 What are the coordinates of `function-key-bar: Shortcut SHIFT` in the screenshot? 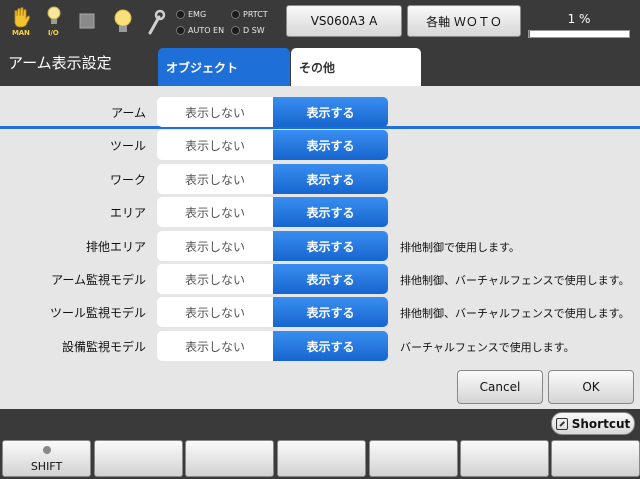 It's located at (320, 444).